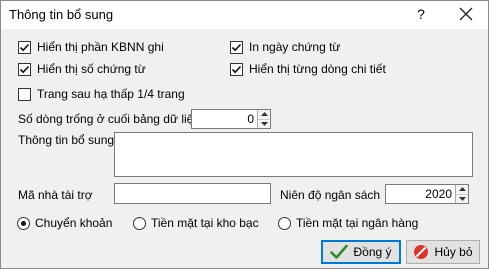 The image size is (489, 269). What do you see at coordinates (317, 69) in the screenshot?
I see `checkbox-label: Hiển thị từng dòng chi tiết` at bounding box center [317, 69].